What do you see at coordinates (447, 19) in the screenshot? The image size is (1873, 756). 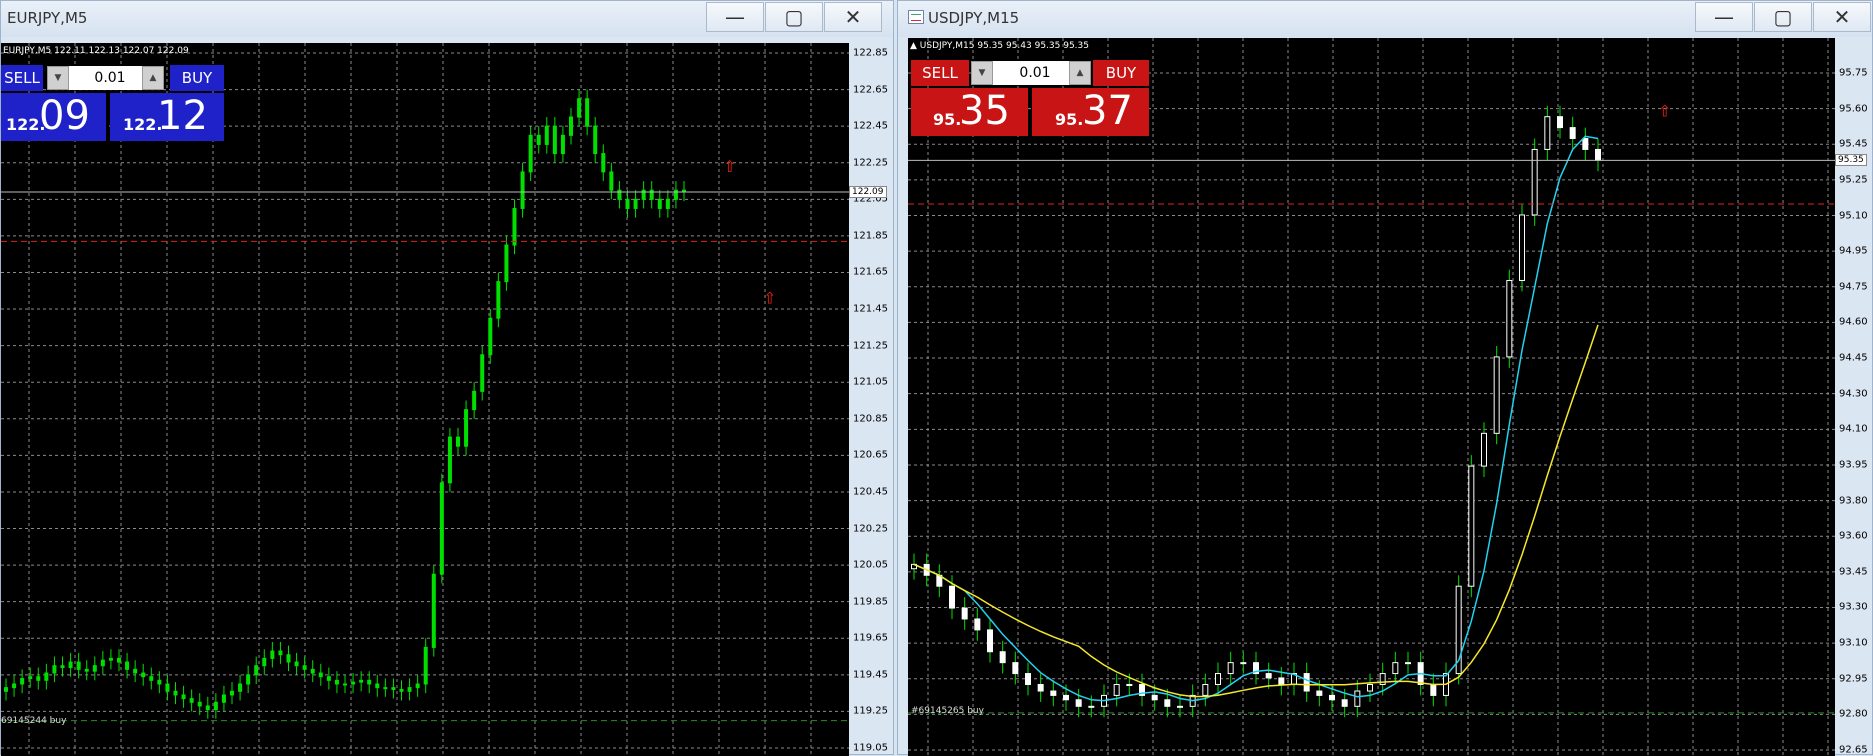 I see `eurjpy-titlebar: EURJPY,M5 — ▢ ✕` at bounding box center [447, 19].